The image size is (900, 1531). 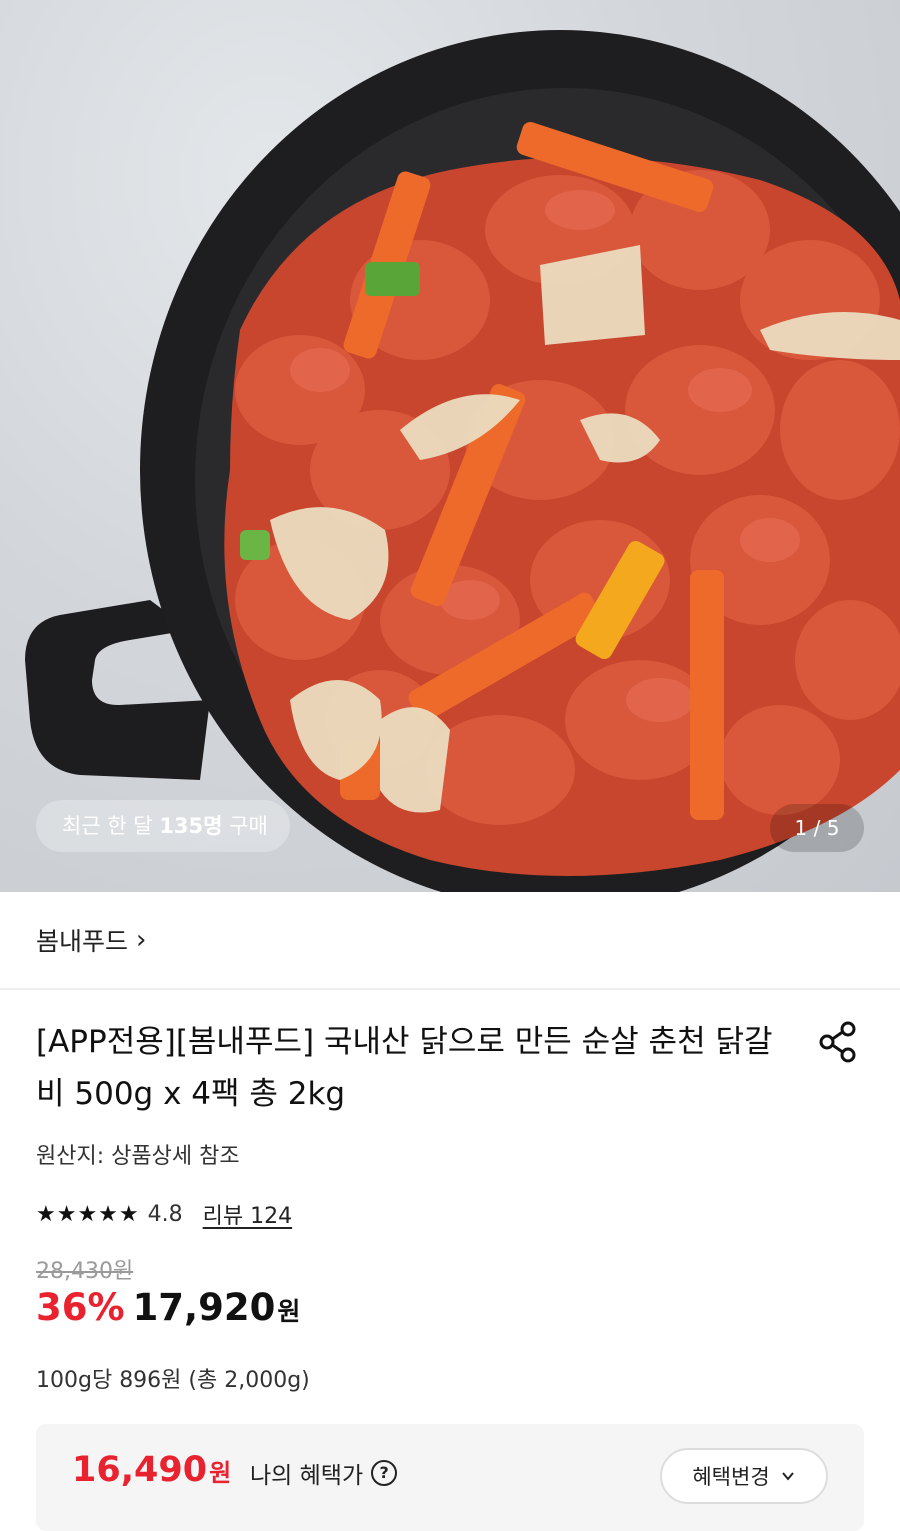 I want to click on brand-link: 봄내푸드 ›, so click(x=450, y=941).